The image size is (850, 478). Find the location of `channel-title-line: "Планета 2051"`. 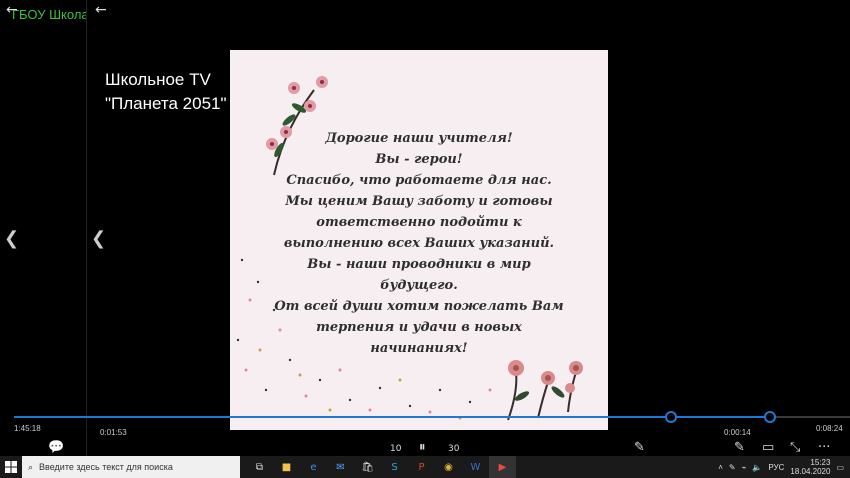

channel-title-line: "Планета 2051" is located at coordinates (166, 103).